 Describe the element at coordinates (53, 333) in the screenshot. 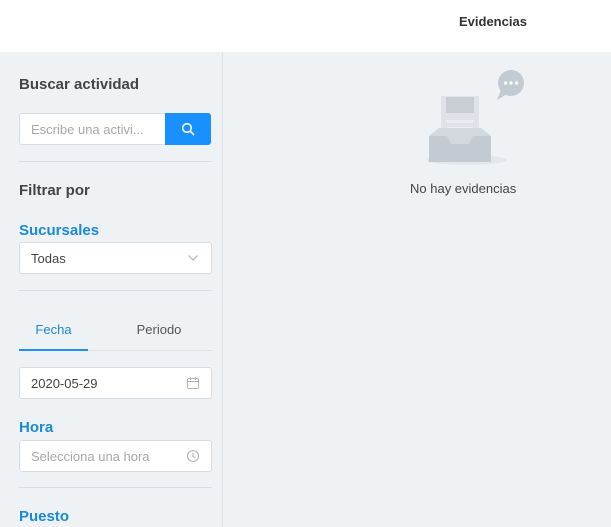

I see `tab-fecha: Fecha` at that location.